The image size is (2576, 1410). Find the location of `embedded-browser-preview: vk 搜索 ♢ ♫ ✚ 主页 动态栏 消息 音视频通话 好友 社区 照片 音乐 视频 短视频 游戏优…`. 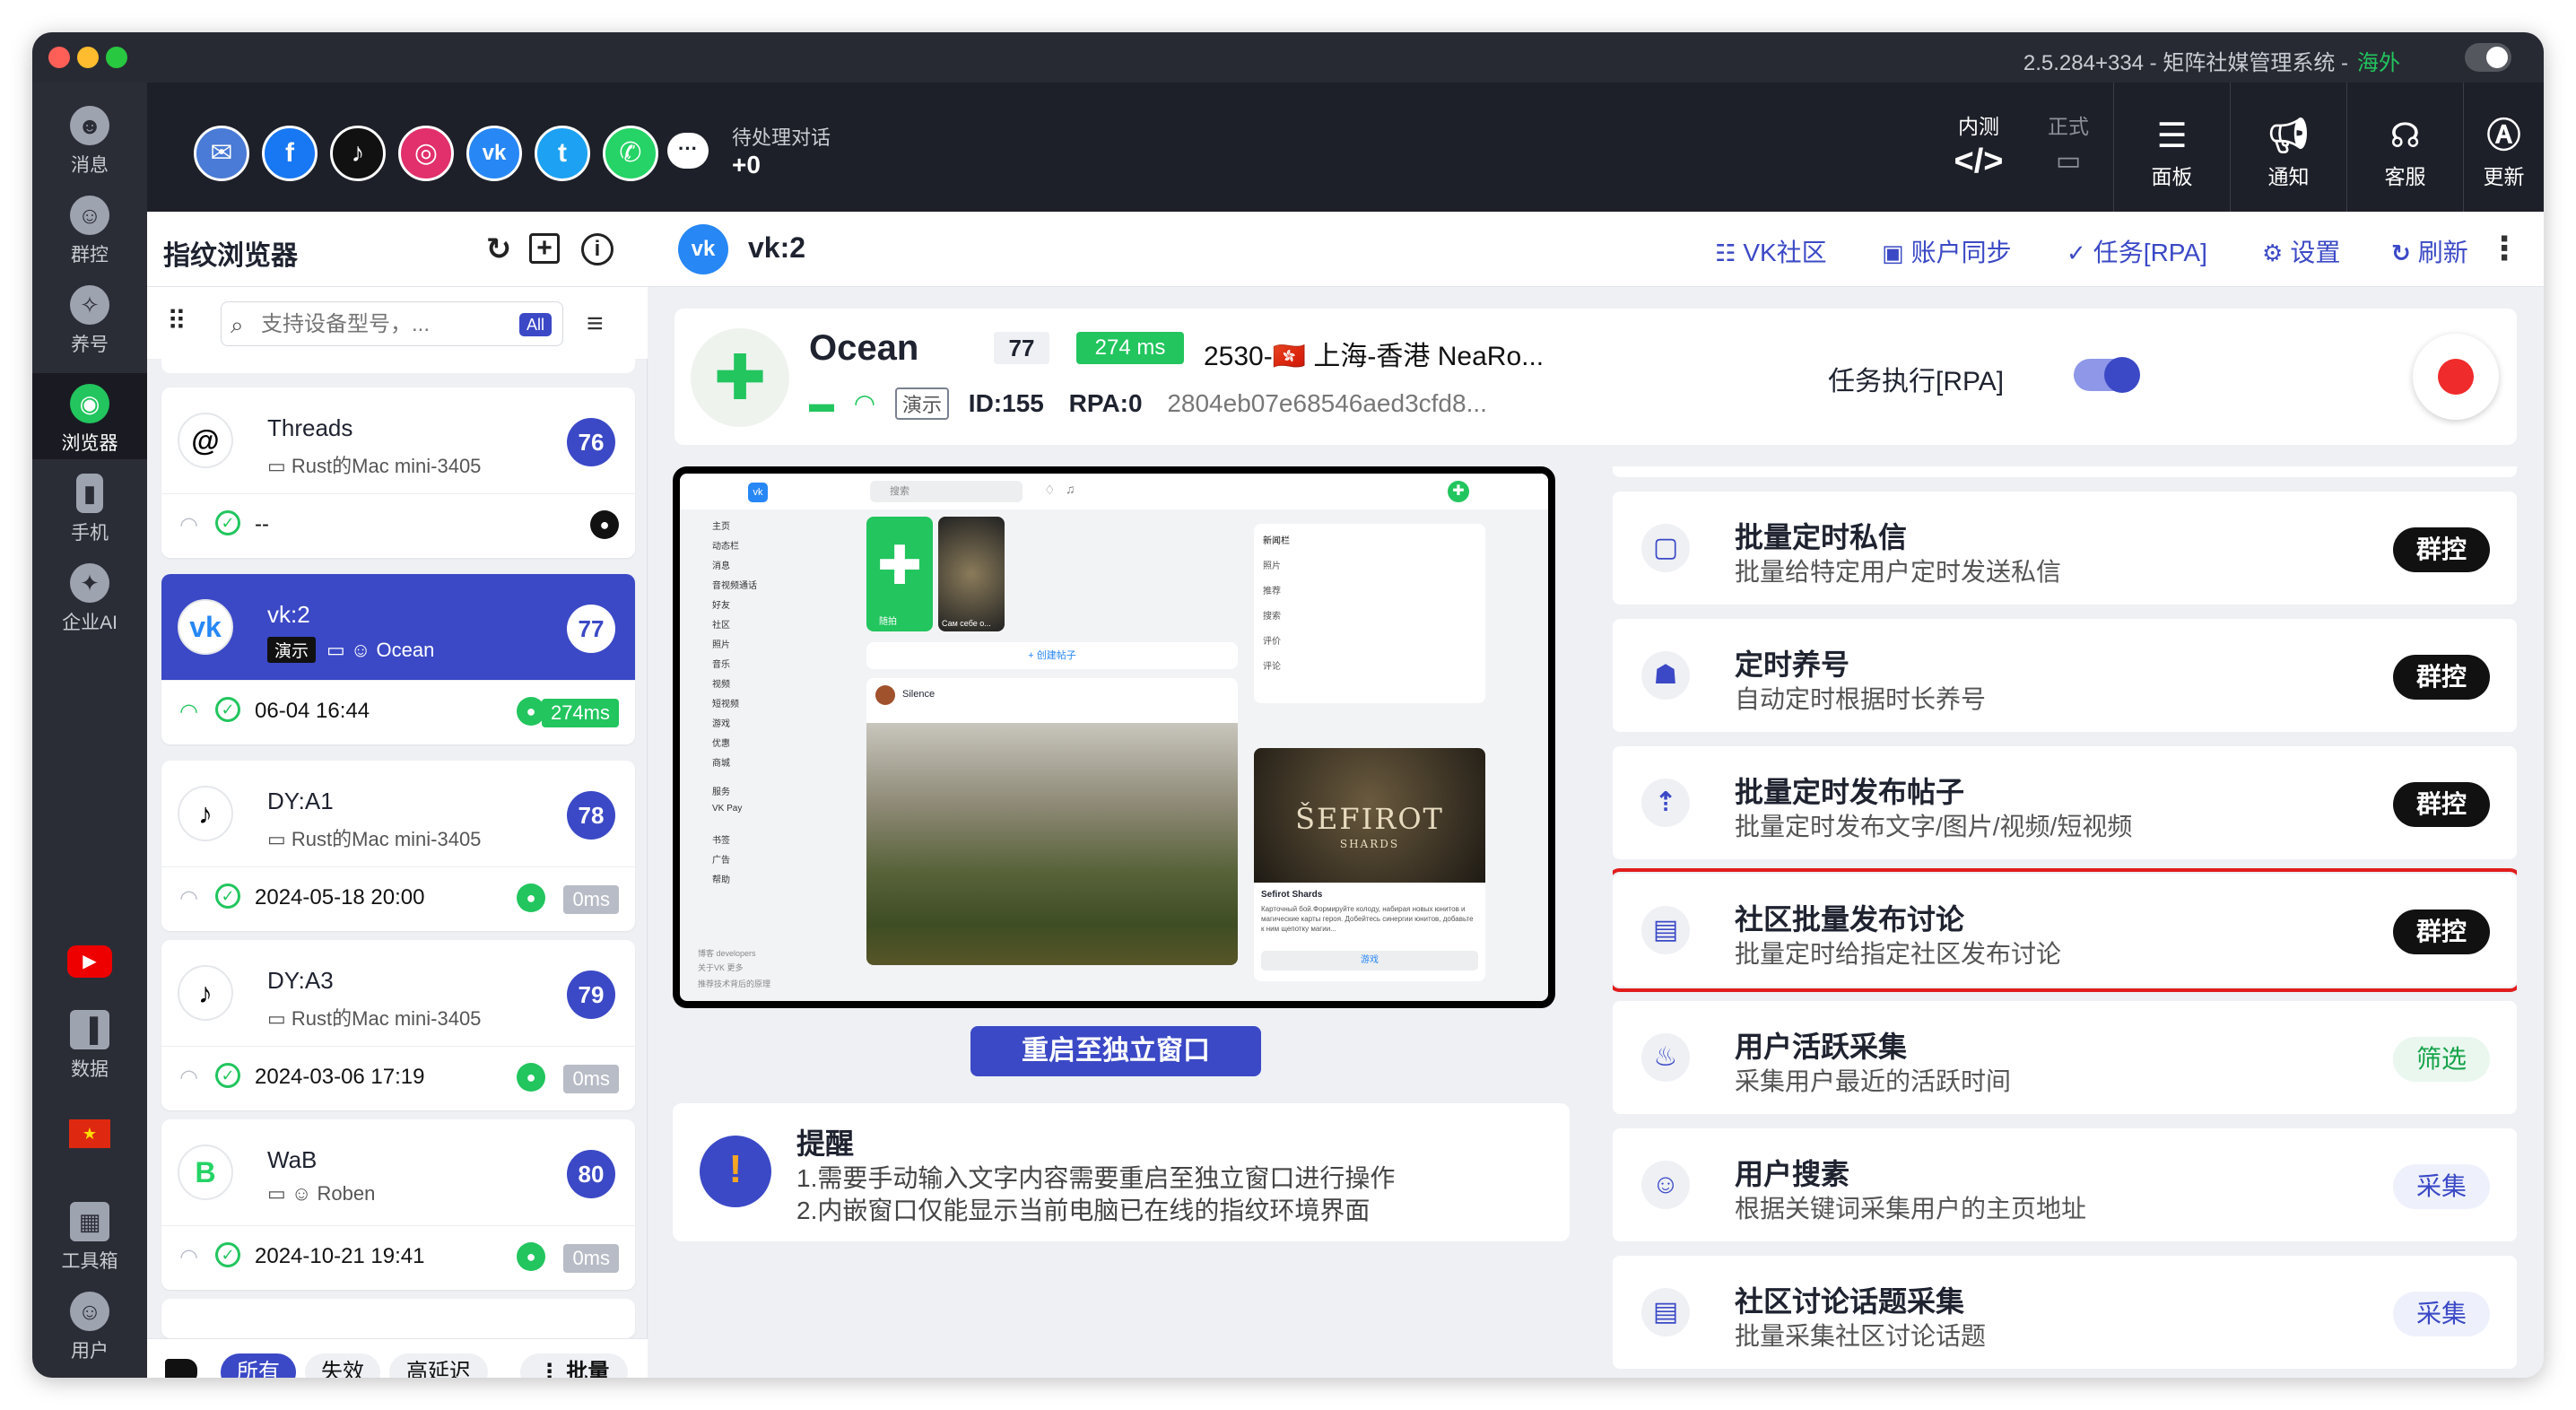

embedded-browser-preview: vk 搜索 ♢ ♫ ✚ 主页 动态栏 消息 音视频通话 好友 社区 照片 音乐 视频 短视频 游戏优… is located at coordinates (1114, 737).